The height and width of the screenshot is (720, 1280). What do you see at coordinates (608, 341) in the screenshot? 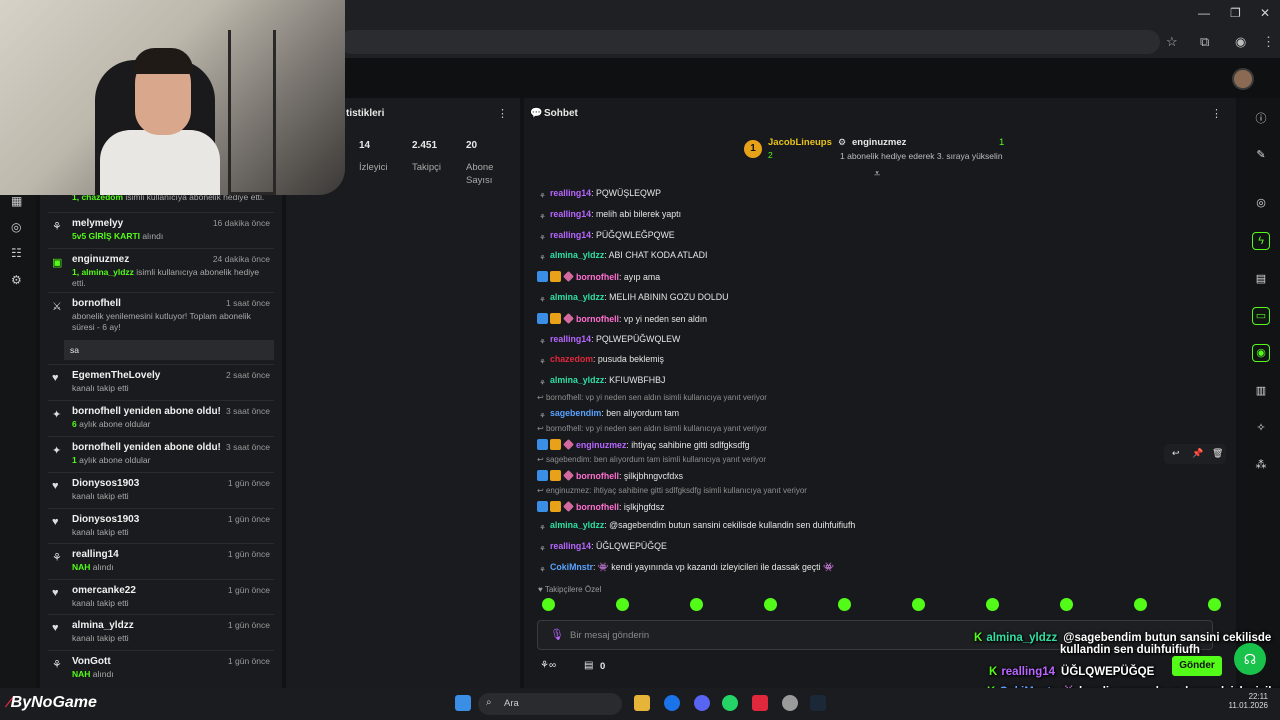
I see `chat-message: ⚘ realling14: PQLWEPÜĞWQLEW` at bounding box center [608, 341].